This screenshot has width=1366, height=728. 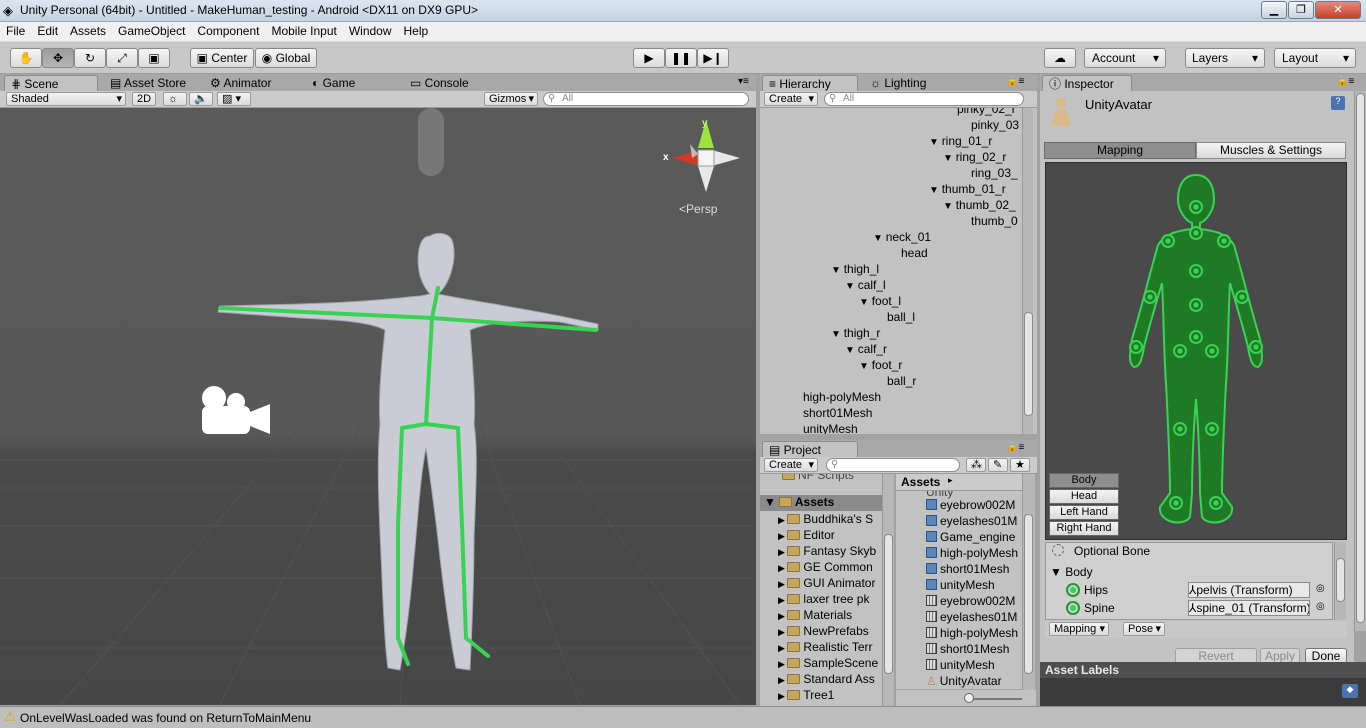 I want to click on play-button: ▶, so click(x=649, y=58).